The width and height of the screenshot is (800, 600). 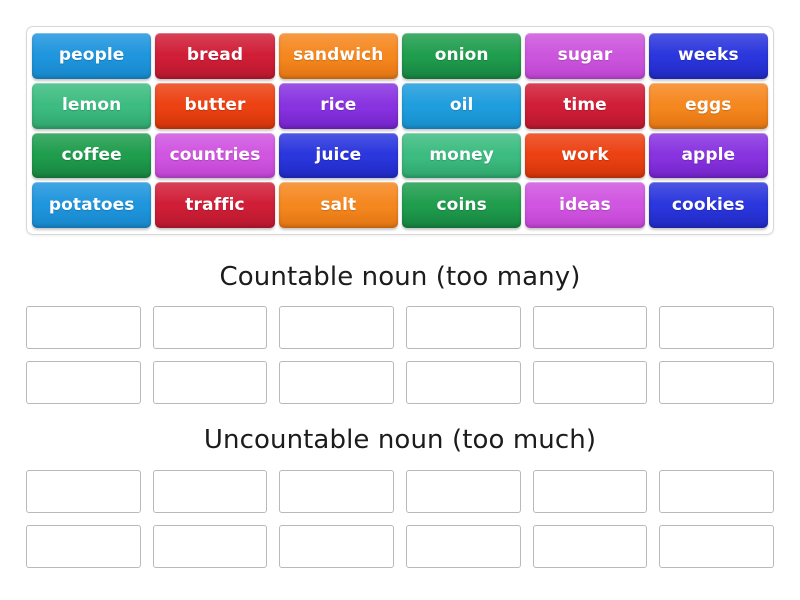 I want to click on word-tile: butter, so click(x=215, y=105).